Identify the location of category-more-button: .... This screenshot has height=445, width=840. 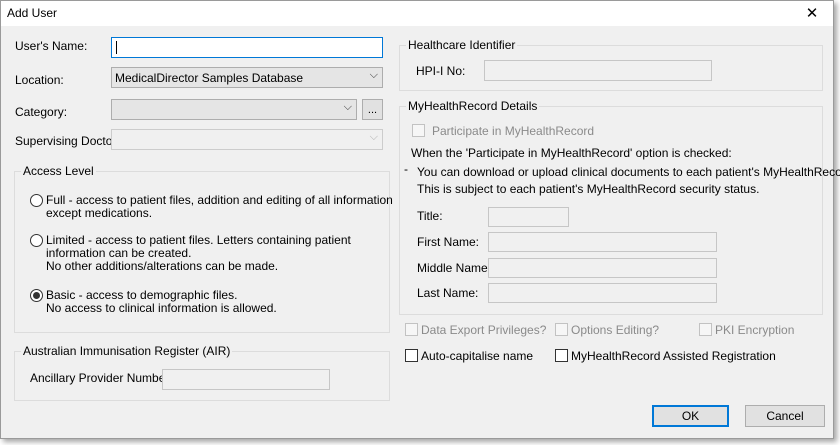
(372, 109).